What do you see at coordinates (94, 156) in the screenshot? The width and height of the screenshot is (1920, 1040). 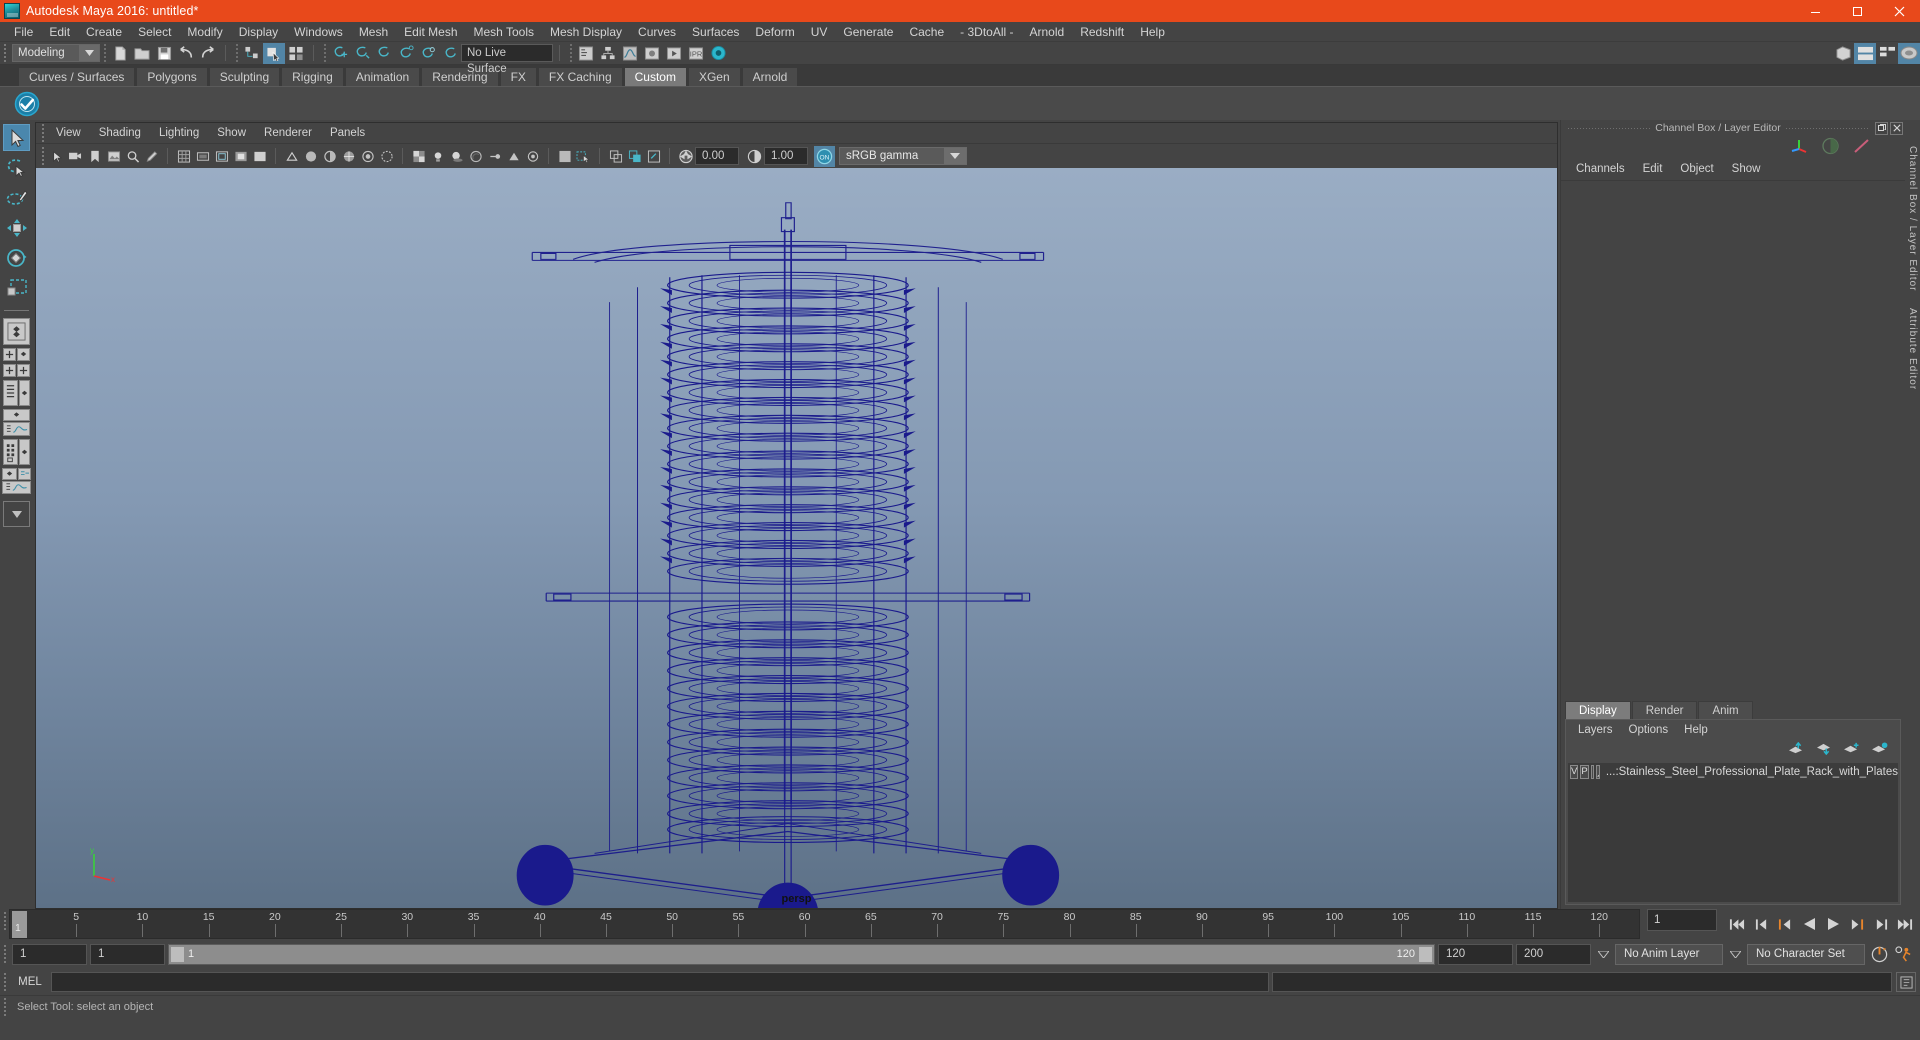 I see `bookmark-icon` at bounding box center [94, 156].